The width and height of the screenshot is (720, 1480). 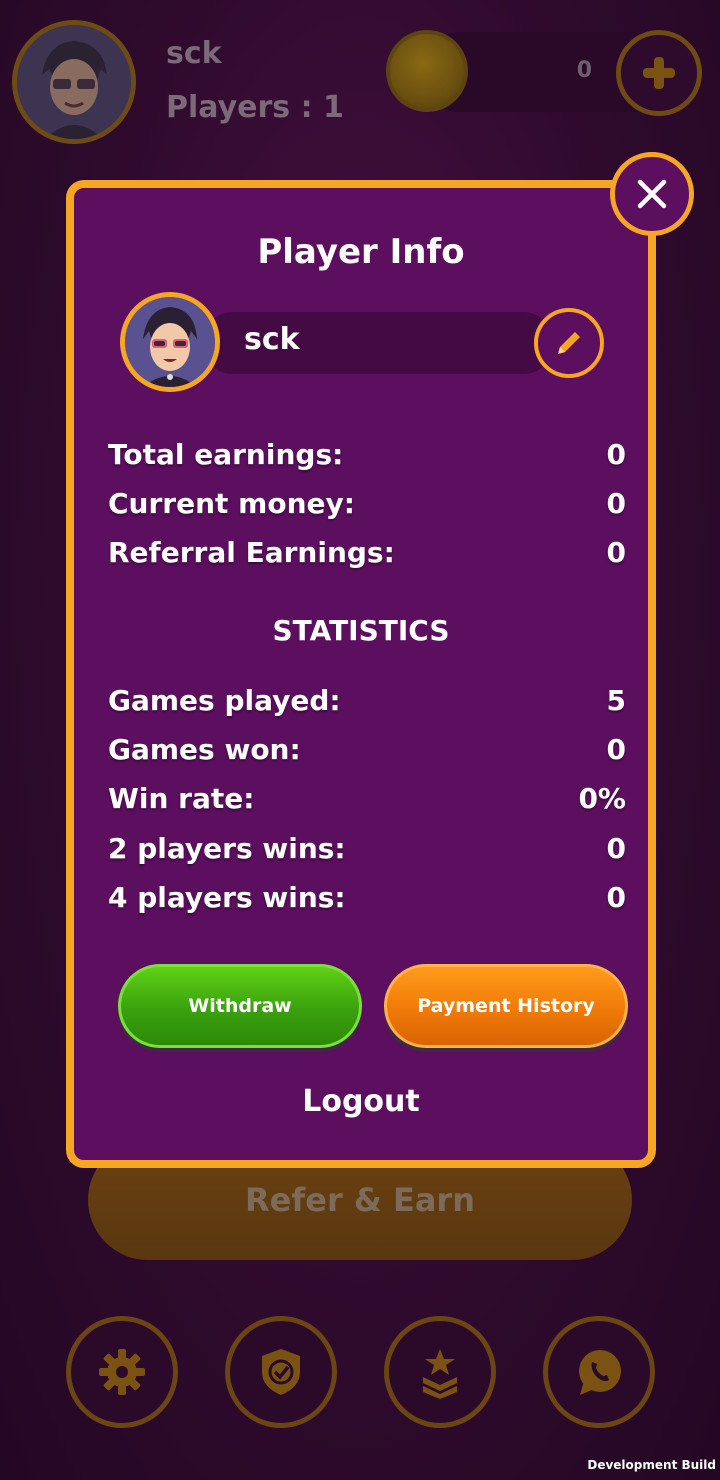 What do you see at coordinates (616, 552) in the screenshot?
I see `referral-earnings-value: 0` at bounding box center [616, 552].